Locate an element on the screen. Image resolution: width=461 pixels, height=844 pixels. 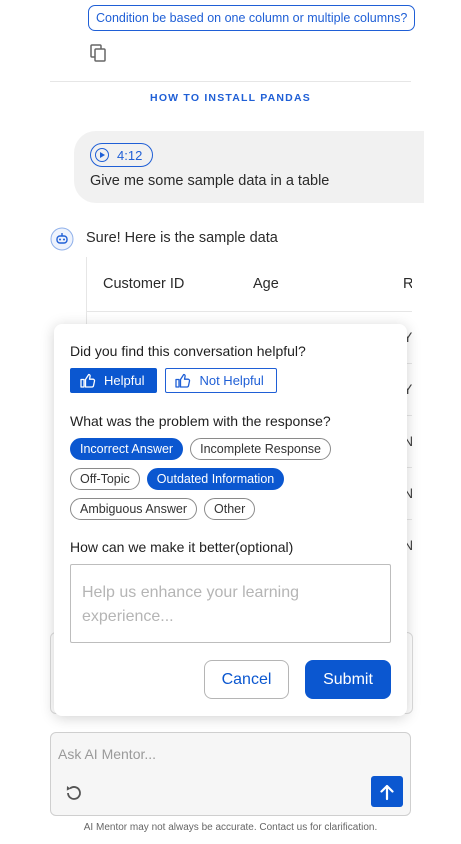
refresh-icon is located at coordinates (74, 793).